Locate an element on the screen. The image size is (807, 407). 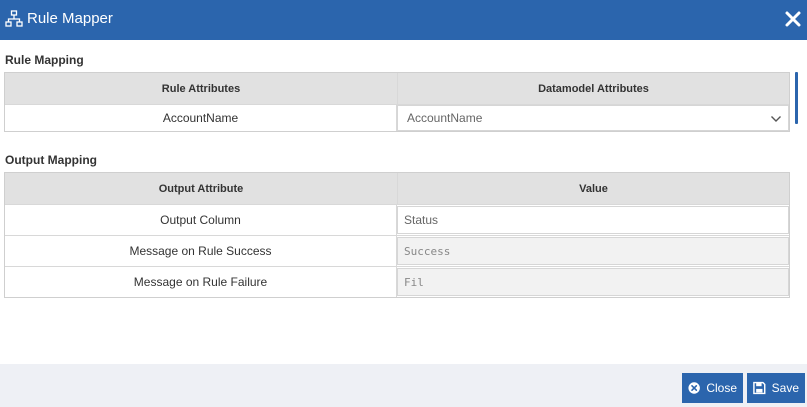
close-circle-icon is located at coordinates (694, 388).